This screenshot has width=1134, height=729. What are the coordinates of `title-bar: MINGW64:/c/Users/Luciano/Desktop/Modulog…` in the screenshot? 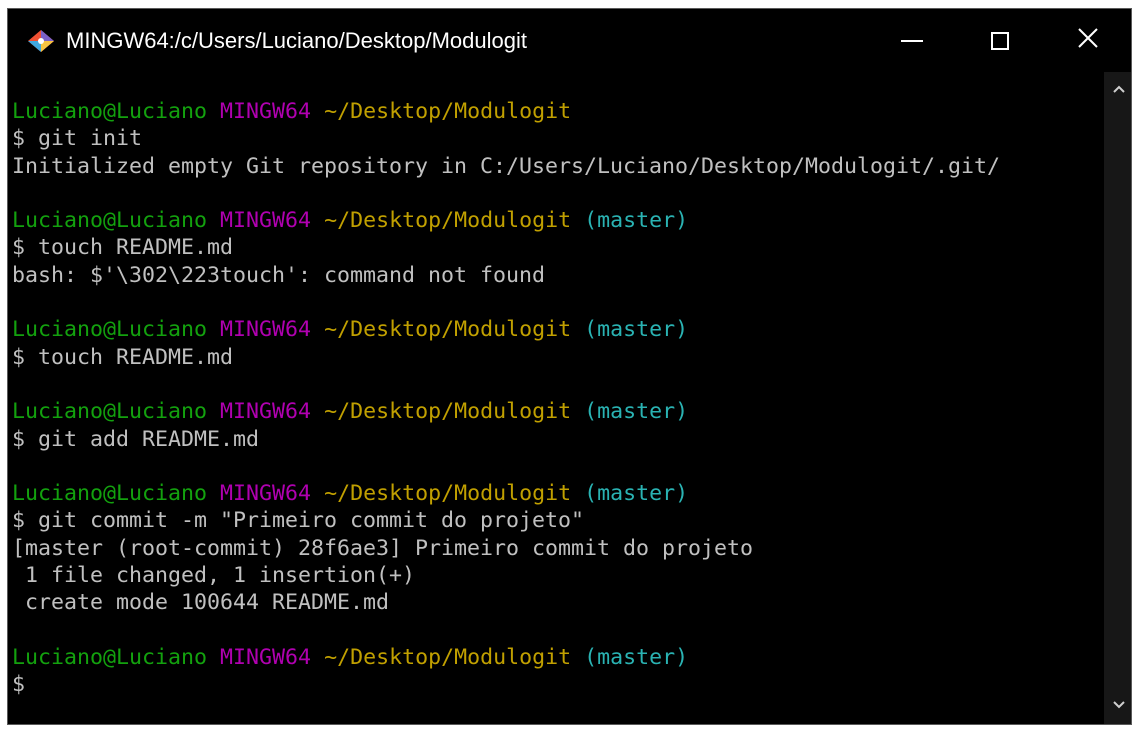 It's located at (569, 40).